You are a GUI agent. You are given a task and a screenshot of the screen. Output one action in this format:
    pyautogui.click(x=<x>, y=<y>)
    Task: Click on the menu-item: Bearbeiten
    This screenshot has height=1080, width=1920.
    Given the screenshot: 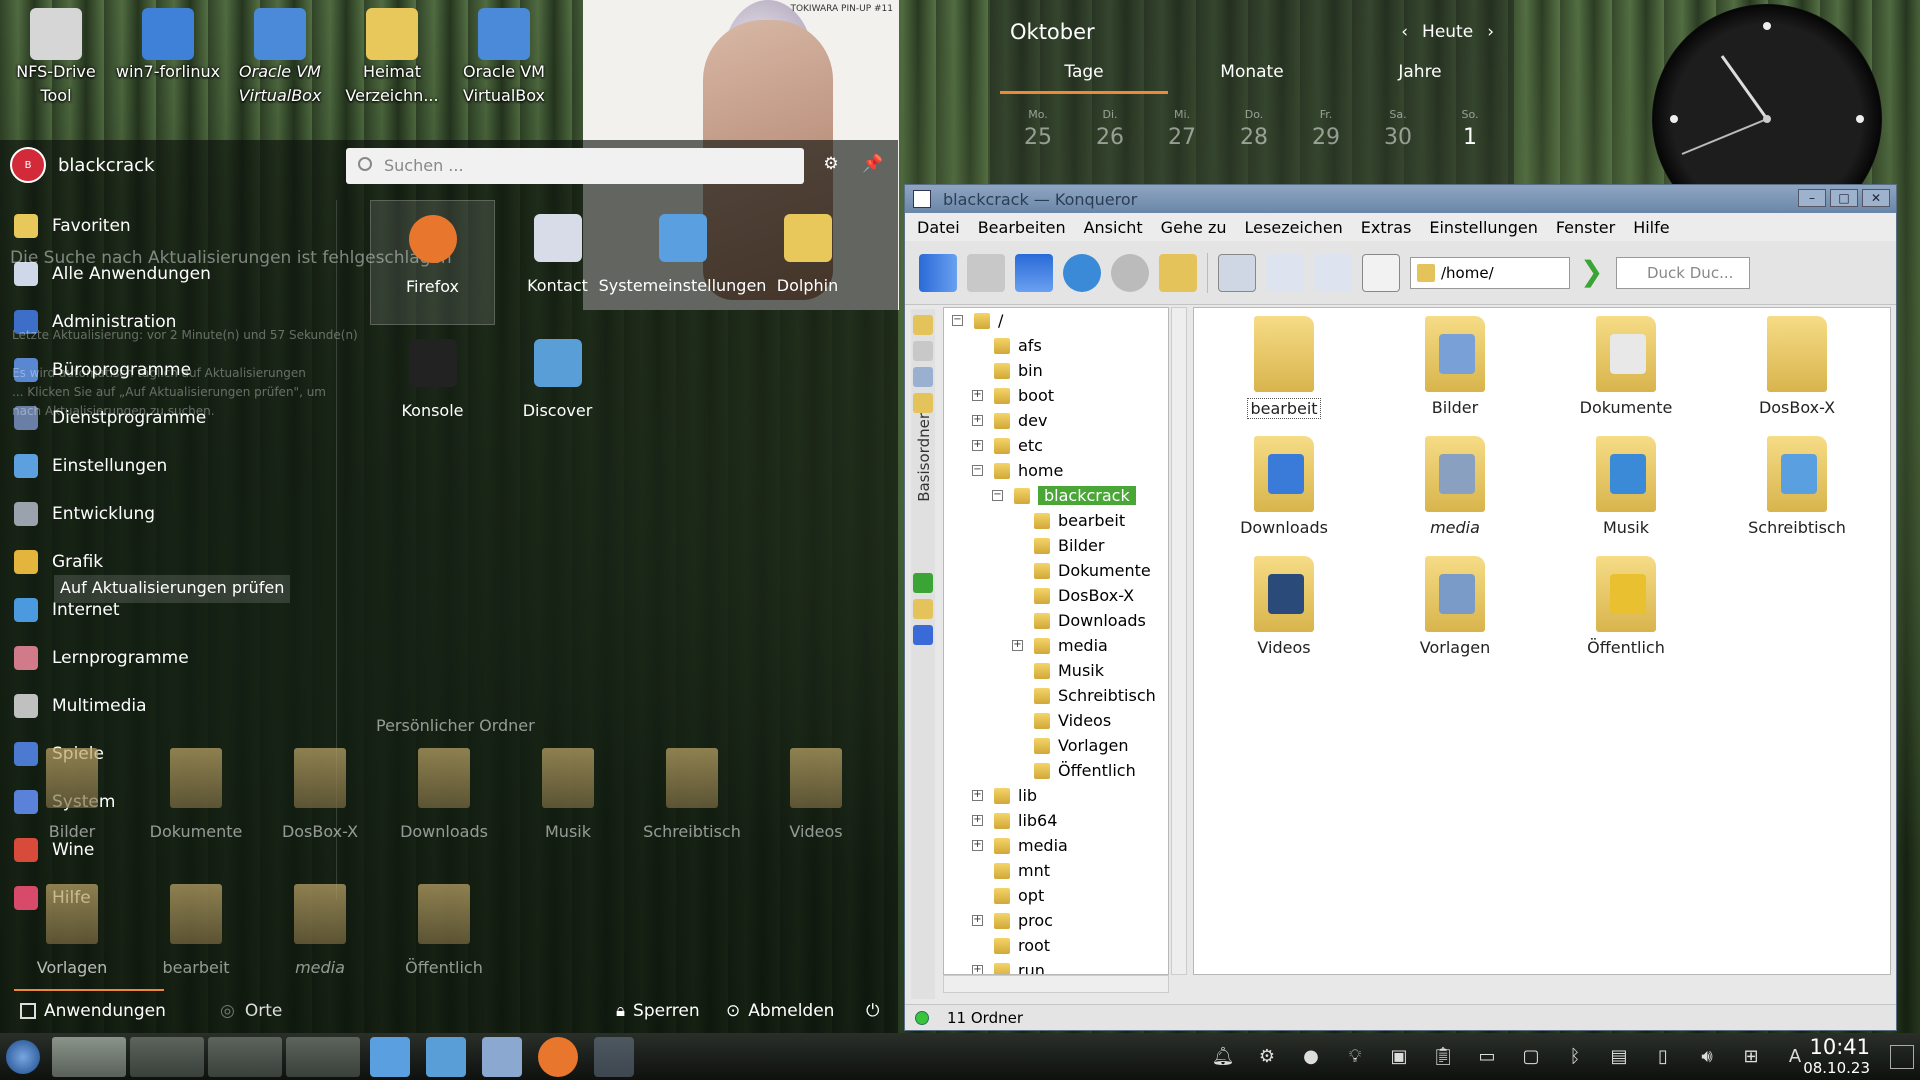 What is the action you would take?
    pyautogui.click(x=1022, y=227)
    